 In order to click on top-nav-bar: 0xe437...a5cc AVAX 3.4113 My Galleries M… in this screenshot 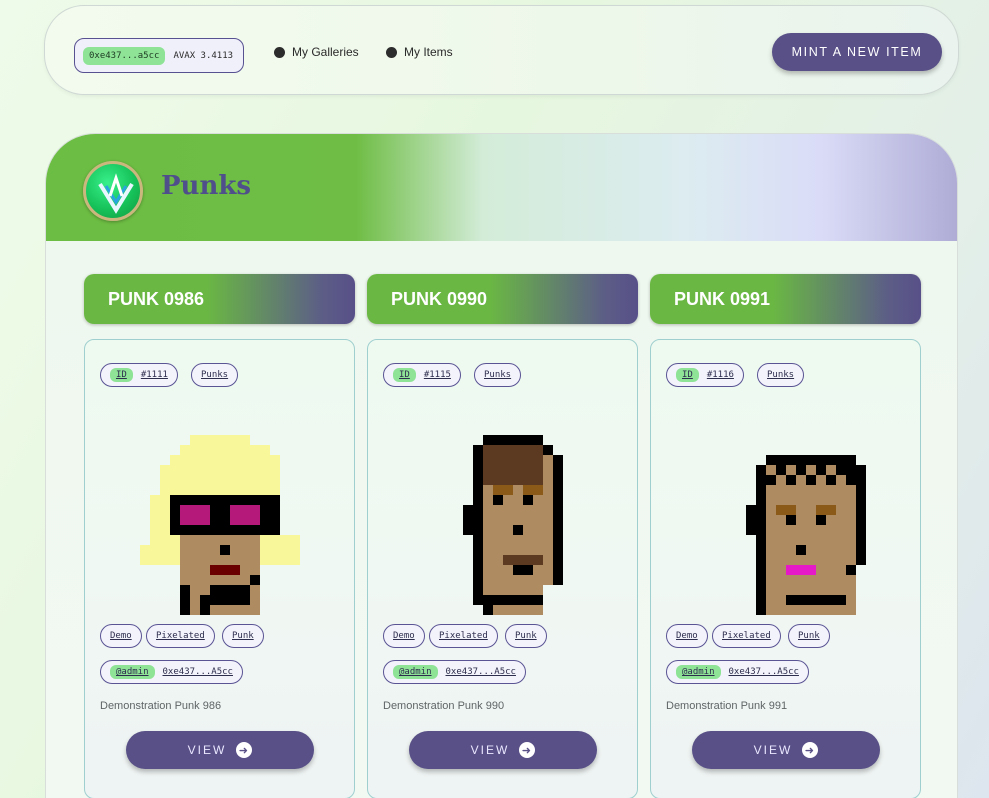, I will do `click(501, 50)`.